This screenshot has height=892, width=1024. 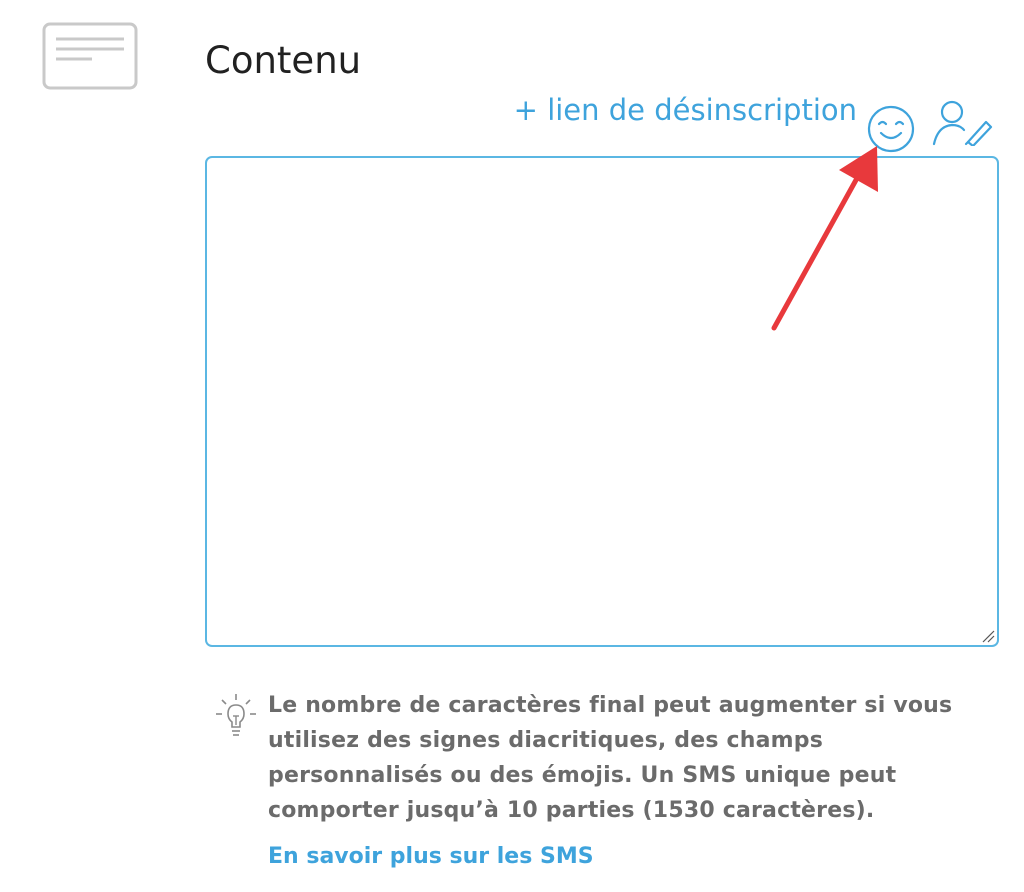 What do you see at coordinates (236, 715) in the screenshot?
I see `lightbulb-icon` at bounding box center [236, 715].